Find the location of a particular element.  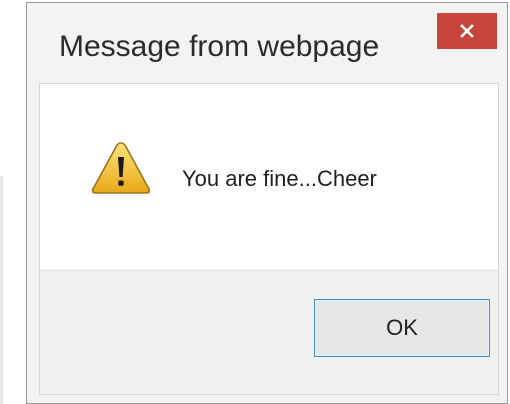

ok-button: OK is located at coordinates (402, 328).